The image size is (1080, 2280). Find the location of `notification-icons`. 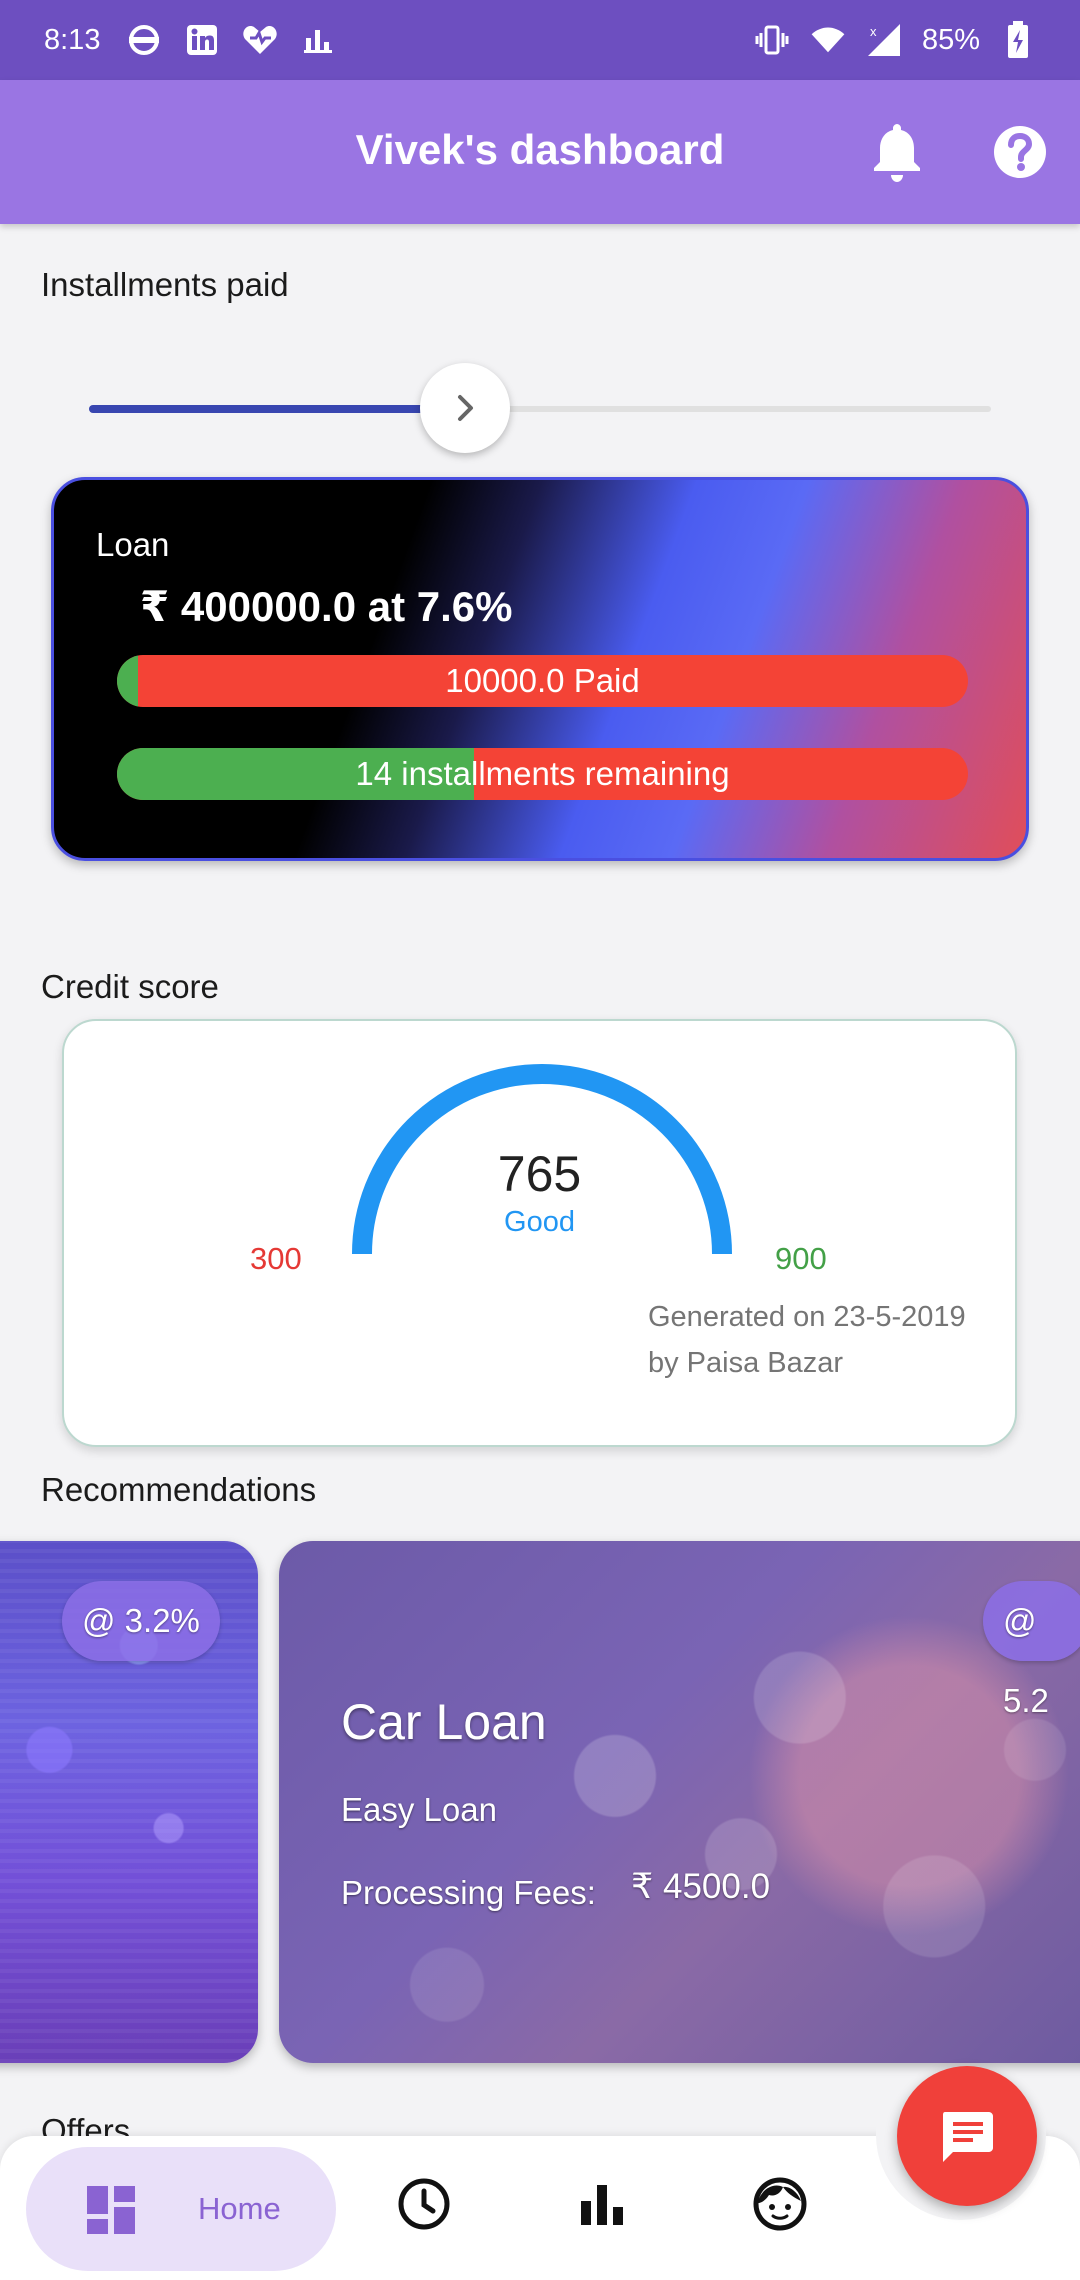

notification-icons is located at coordinates (231, 40).